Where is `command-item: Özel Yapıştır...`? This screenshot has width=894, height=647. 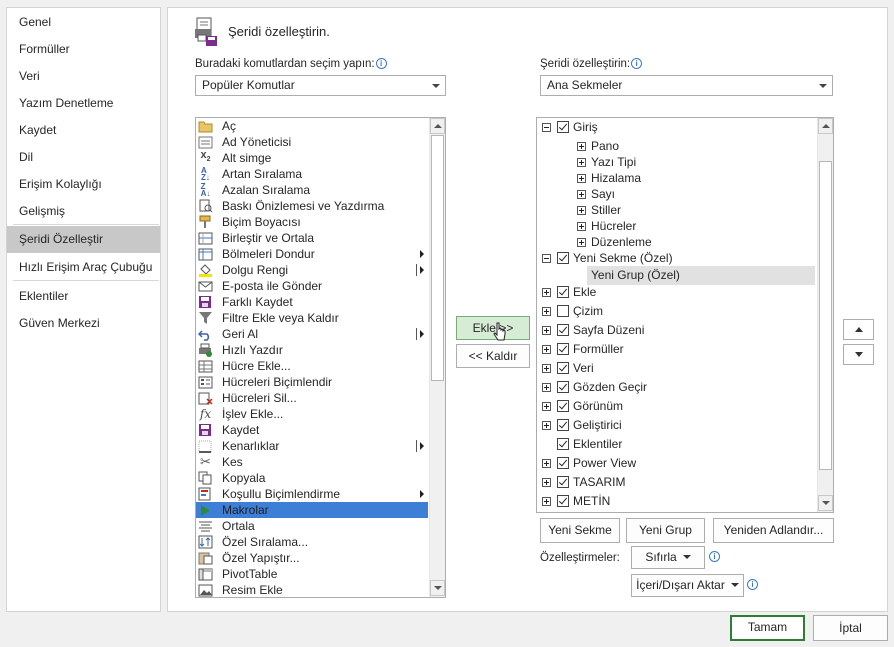 command-item: Özel Yapıştır... is located at coordinates (312, 558).